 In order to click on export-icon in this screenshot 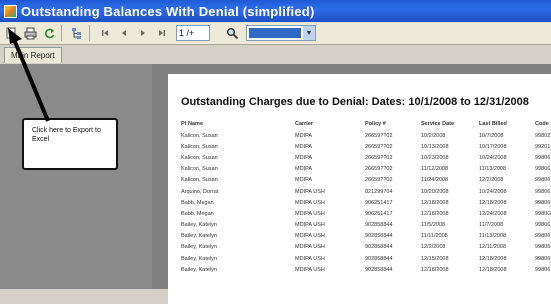, I will do `click(11, 33)`.